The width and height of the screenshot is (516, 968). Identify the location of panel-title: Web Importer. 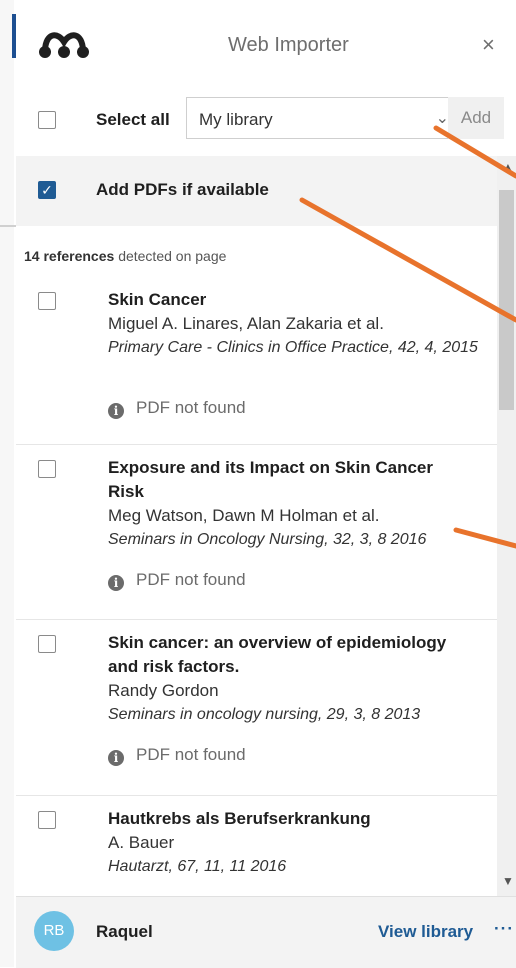
(288, 45).